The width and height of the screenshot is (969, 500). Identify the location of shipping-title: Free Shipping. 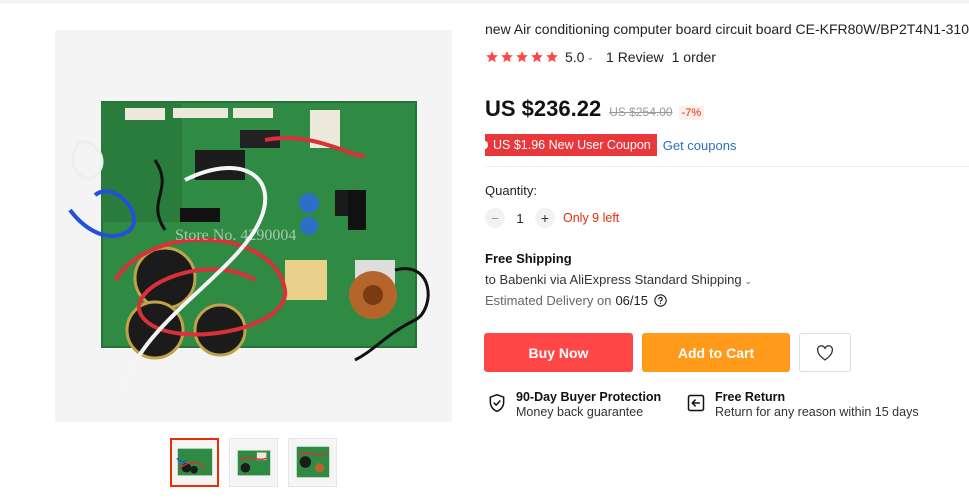
(528, 258).